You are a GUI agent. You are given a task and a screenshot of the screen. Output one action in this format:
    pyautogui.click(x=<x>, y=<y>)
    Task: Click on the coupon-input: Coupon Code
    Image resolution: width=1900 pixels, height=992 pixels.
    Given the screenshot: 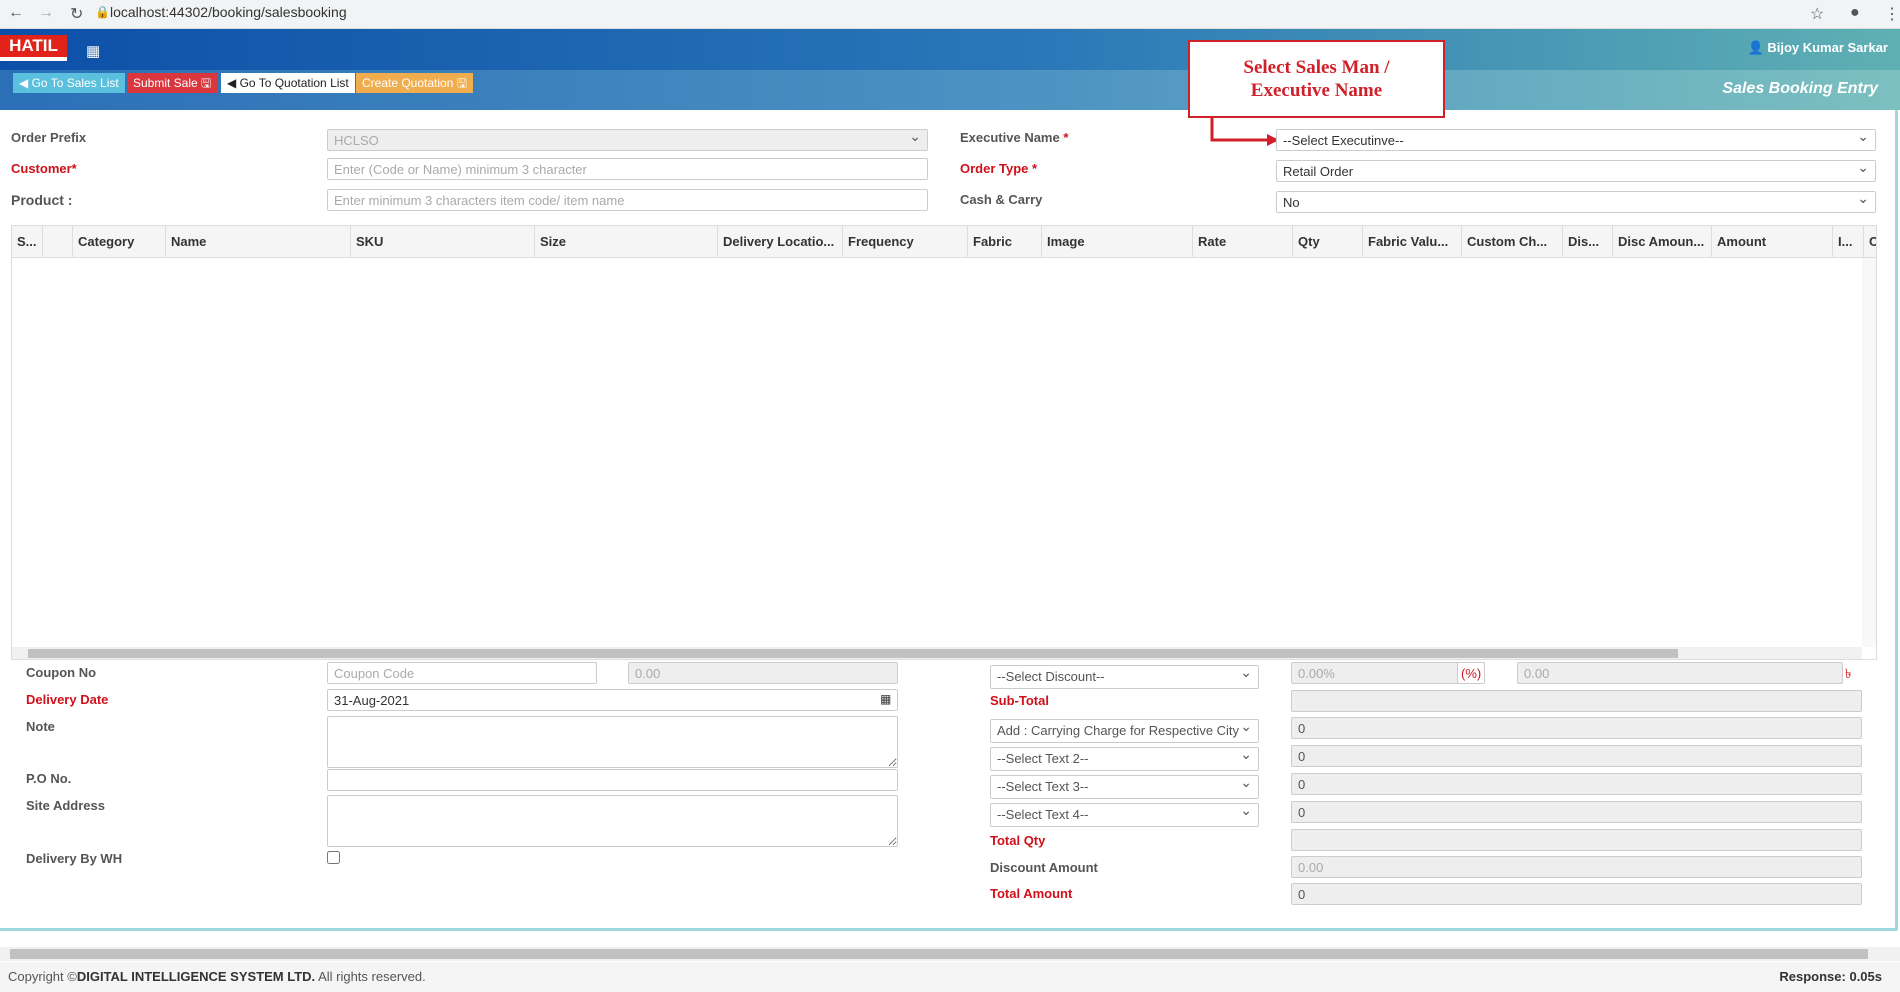 What is the action you would take?
    pyautogui.click(x=462, y=673)
    